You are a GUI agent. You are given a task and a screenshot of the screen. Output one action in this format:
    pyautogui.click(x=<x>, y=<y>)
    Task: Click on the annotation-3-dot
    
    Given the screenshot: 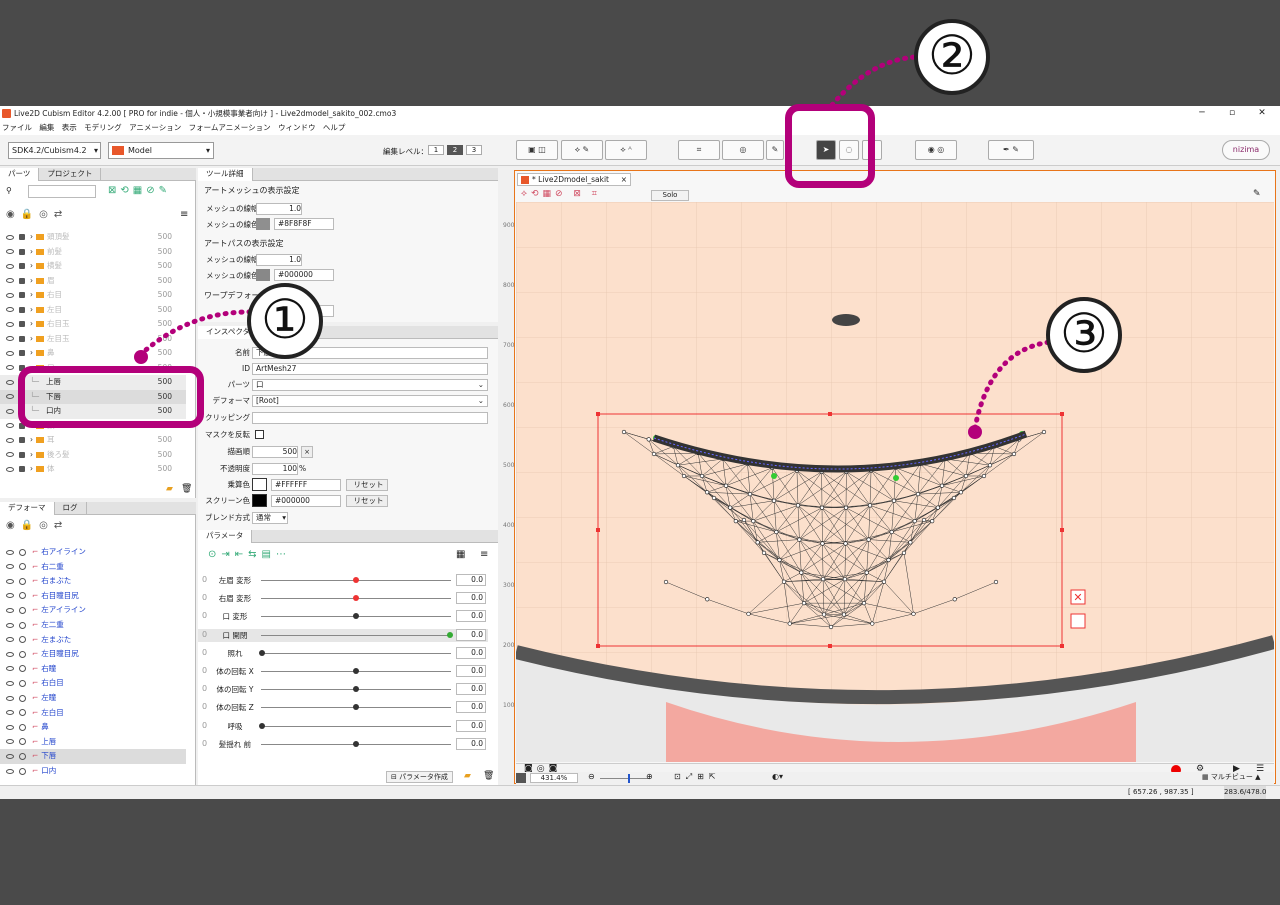 What is the action you would take?
    pyautogui.click(x=975, y=432)
    